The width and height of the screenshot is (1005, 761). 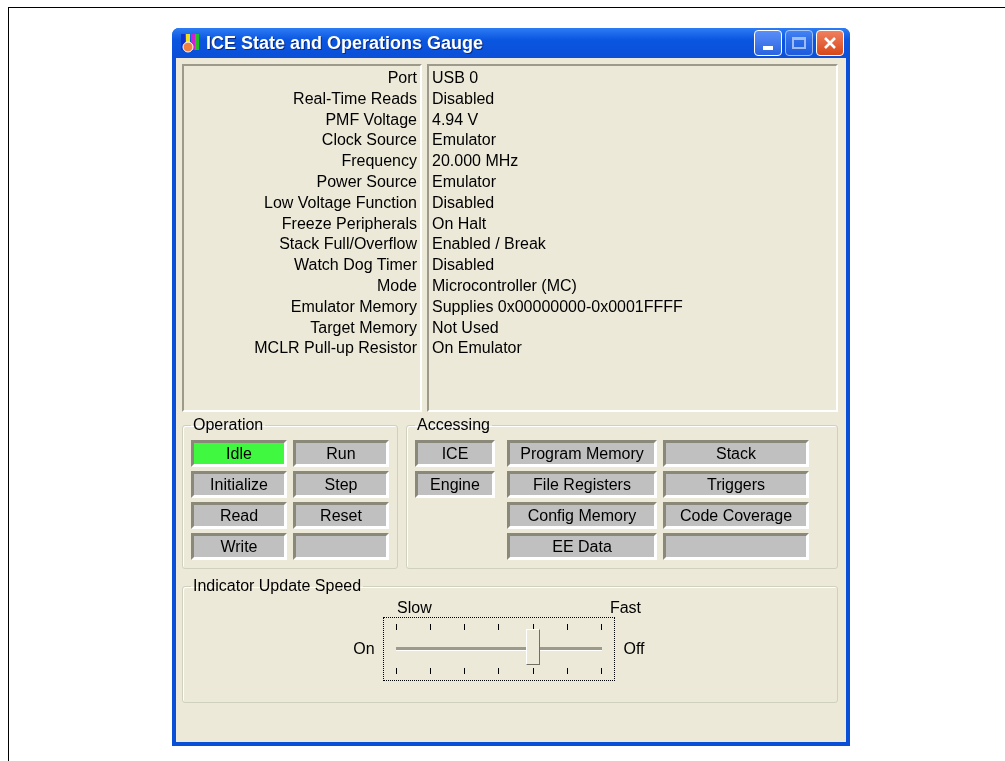 I want to click on property-label: Frequency, so click(x=379, y=161).